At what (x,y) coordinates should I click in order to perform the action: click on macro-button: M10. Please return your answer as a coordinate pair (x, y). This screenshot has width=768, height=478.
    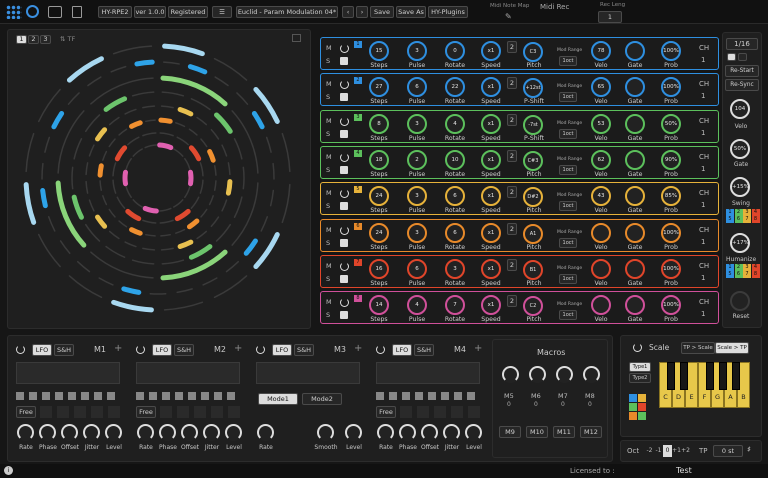
    Looking at the image, I should click on (537, 432).